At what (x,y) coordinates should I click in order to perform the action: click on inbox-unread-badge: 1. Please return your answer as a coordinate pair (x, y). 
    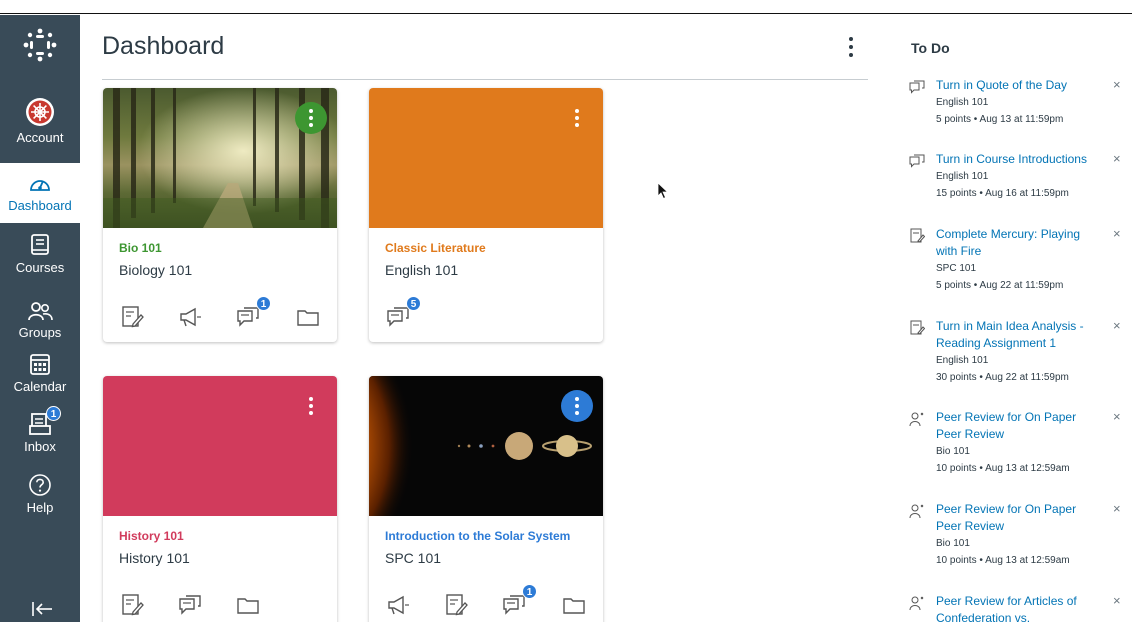
    Looking at the image, I should click on (53, 413).